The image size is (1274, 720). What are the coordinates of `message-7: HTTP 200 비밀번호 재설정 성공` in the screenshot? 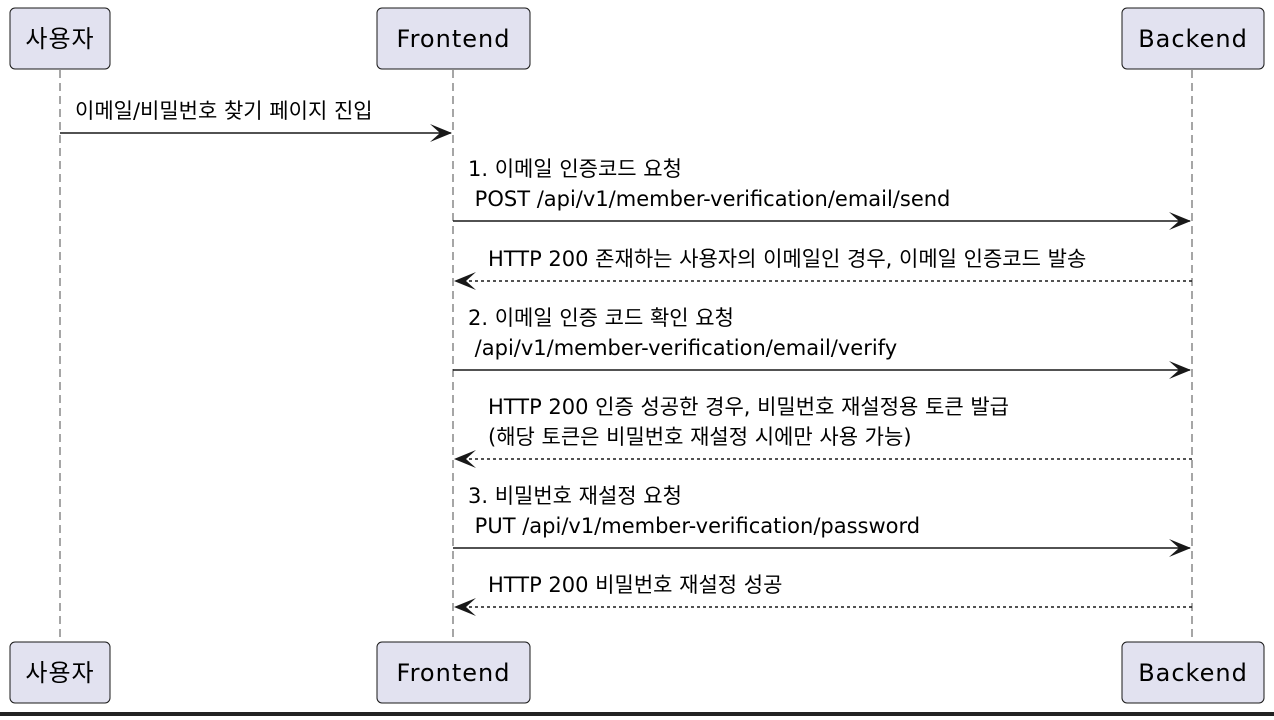 It's located at (823, 594).